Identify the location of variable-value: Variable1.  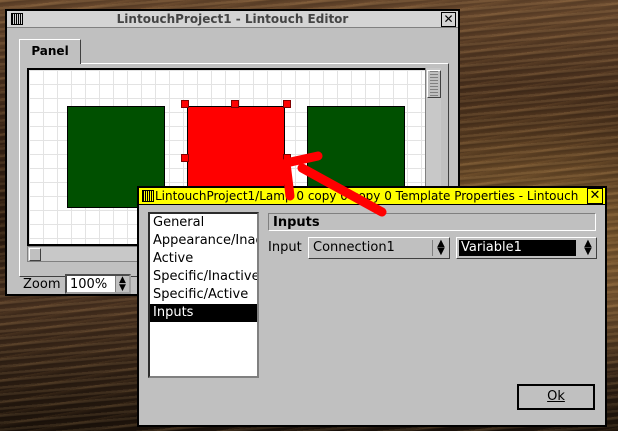
(517, 248).